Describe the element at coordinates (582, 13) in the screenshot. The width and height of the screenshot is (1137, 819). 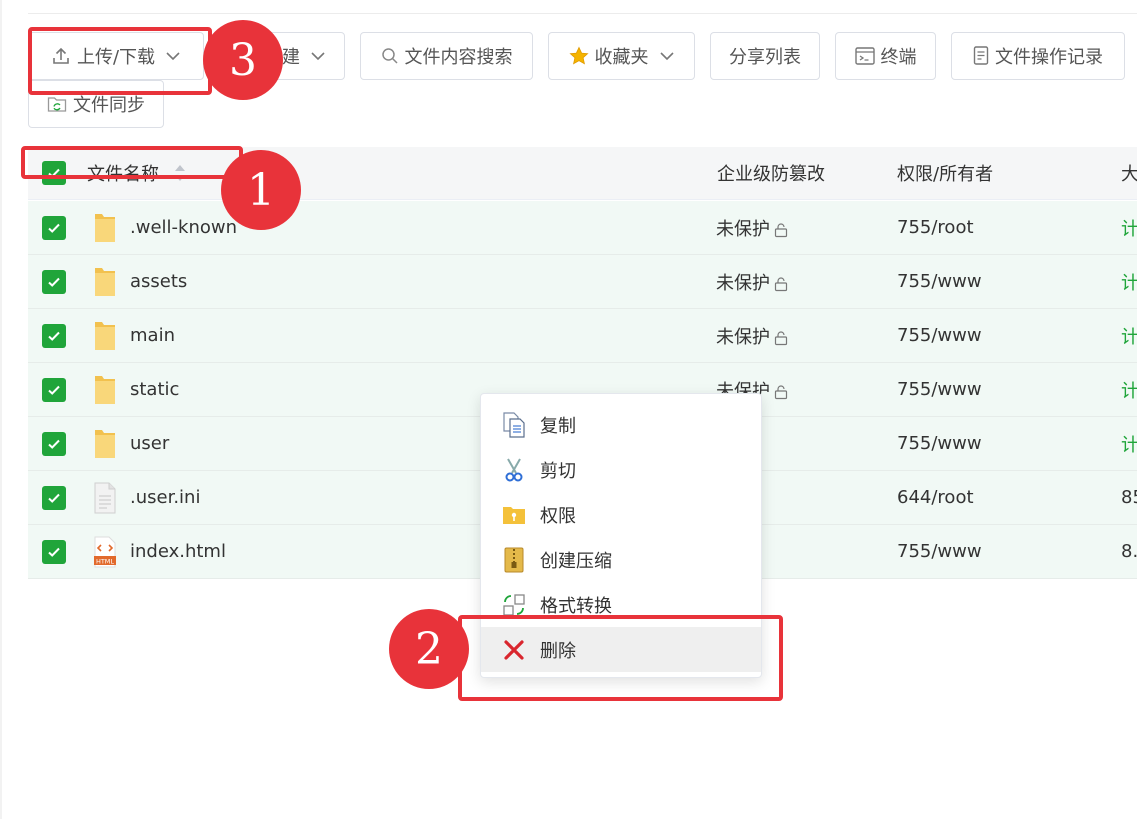
I see `top-divider` at that location.